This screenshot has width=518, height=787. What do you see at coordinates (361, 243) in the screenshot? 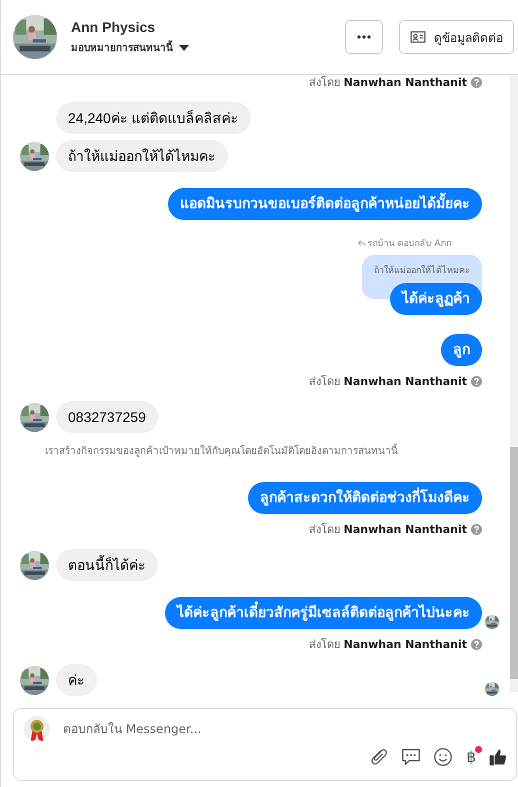
I see `reply-icon` at bounding box center [361, 243].